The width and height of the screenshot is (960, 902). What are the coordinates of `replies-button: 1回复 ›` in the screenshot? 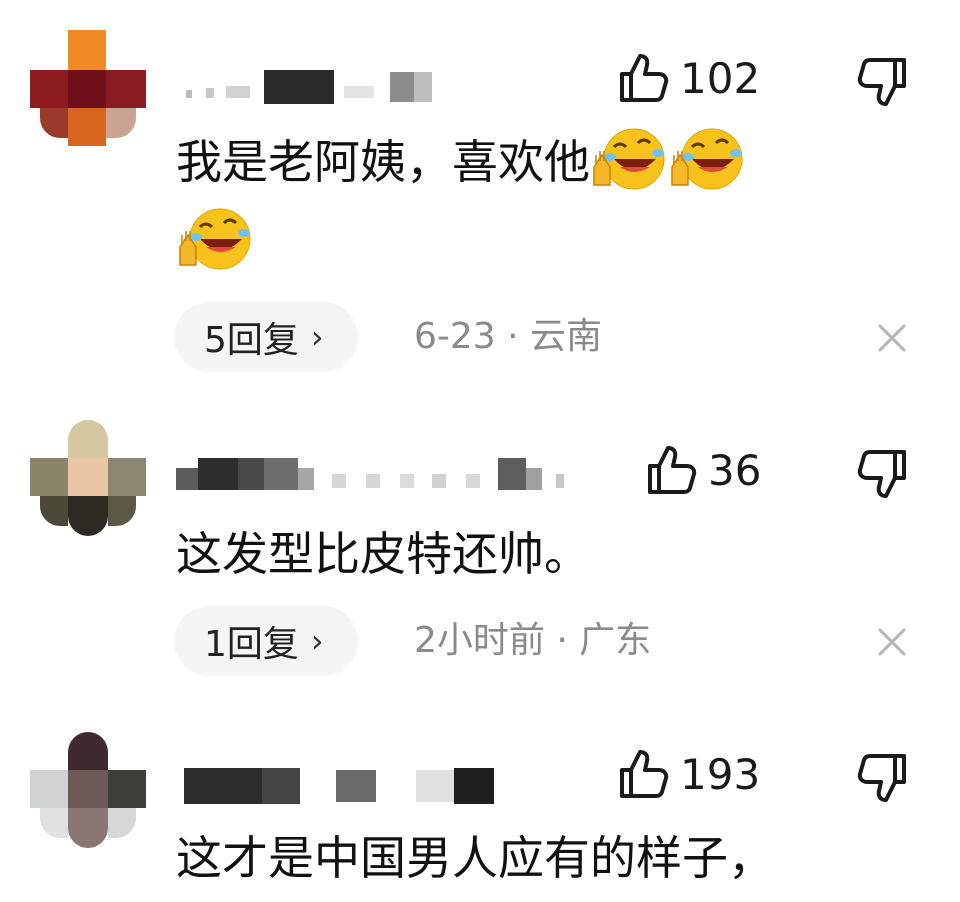 It's located at (266, 641).